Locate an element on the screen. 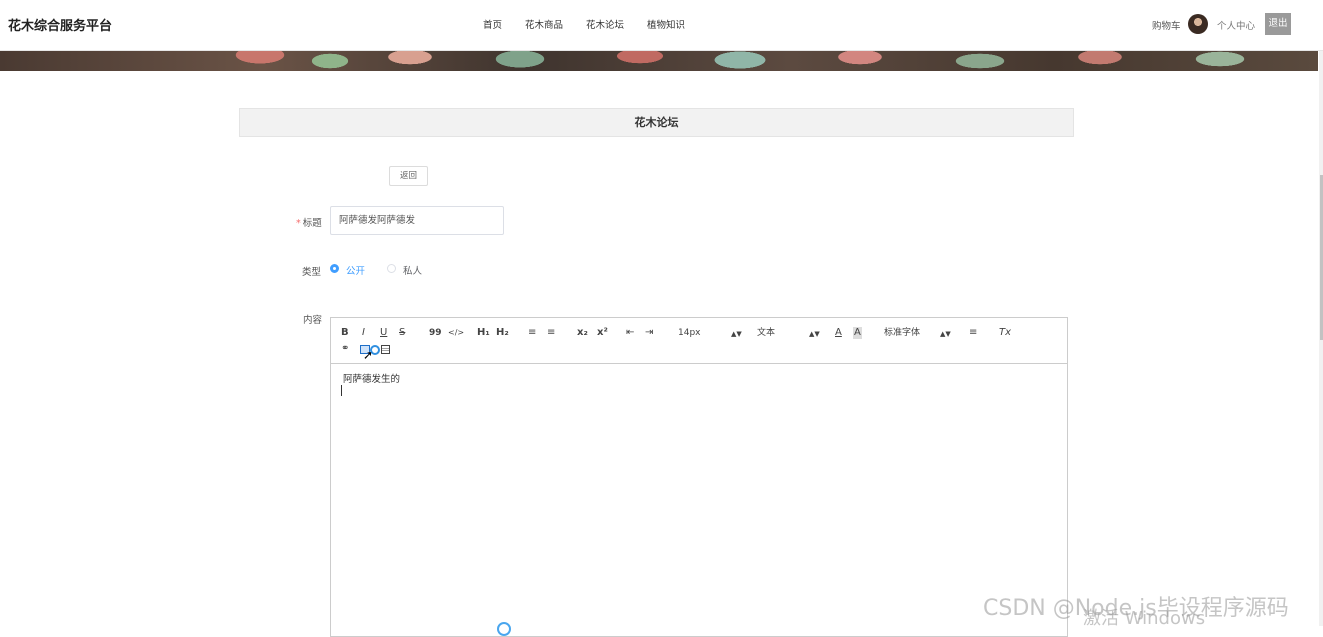 This screenshot has height=637, width=1323. strike-button: S is located at coordinates (402, 333).